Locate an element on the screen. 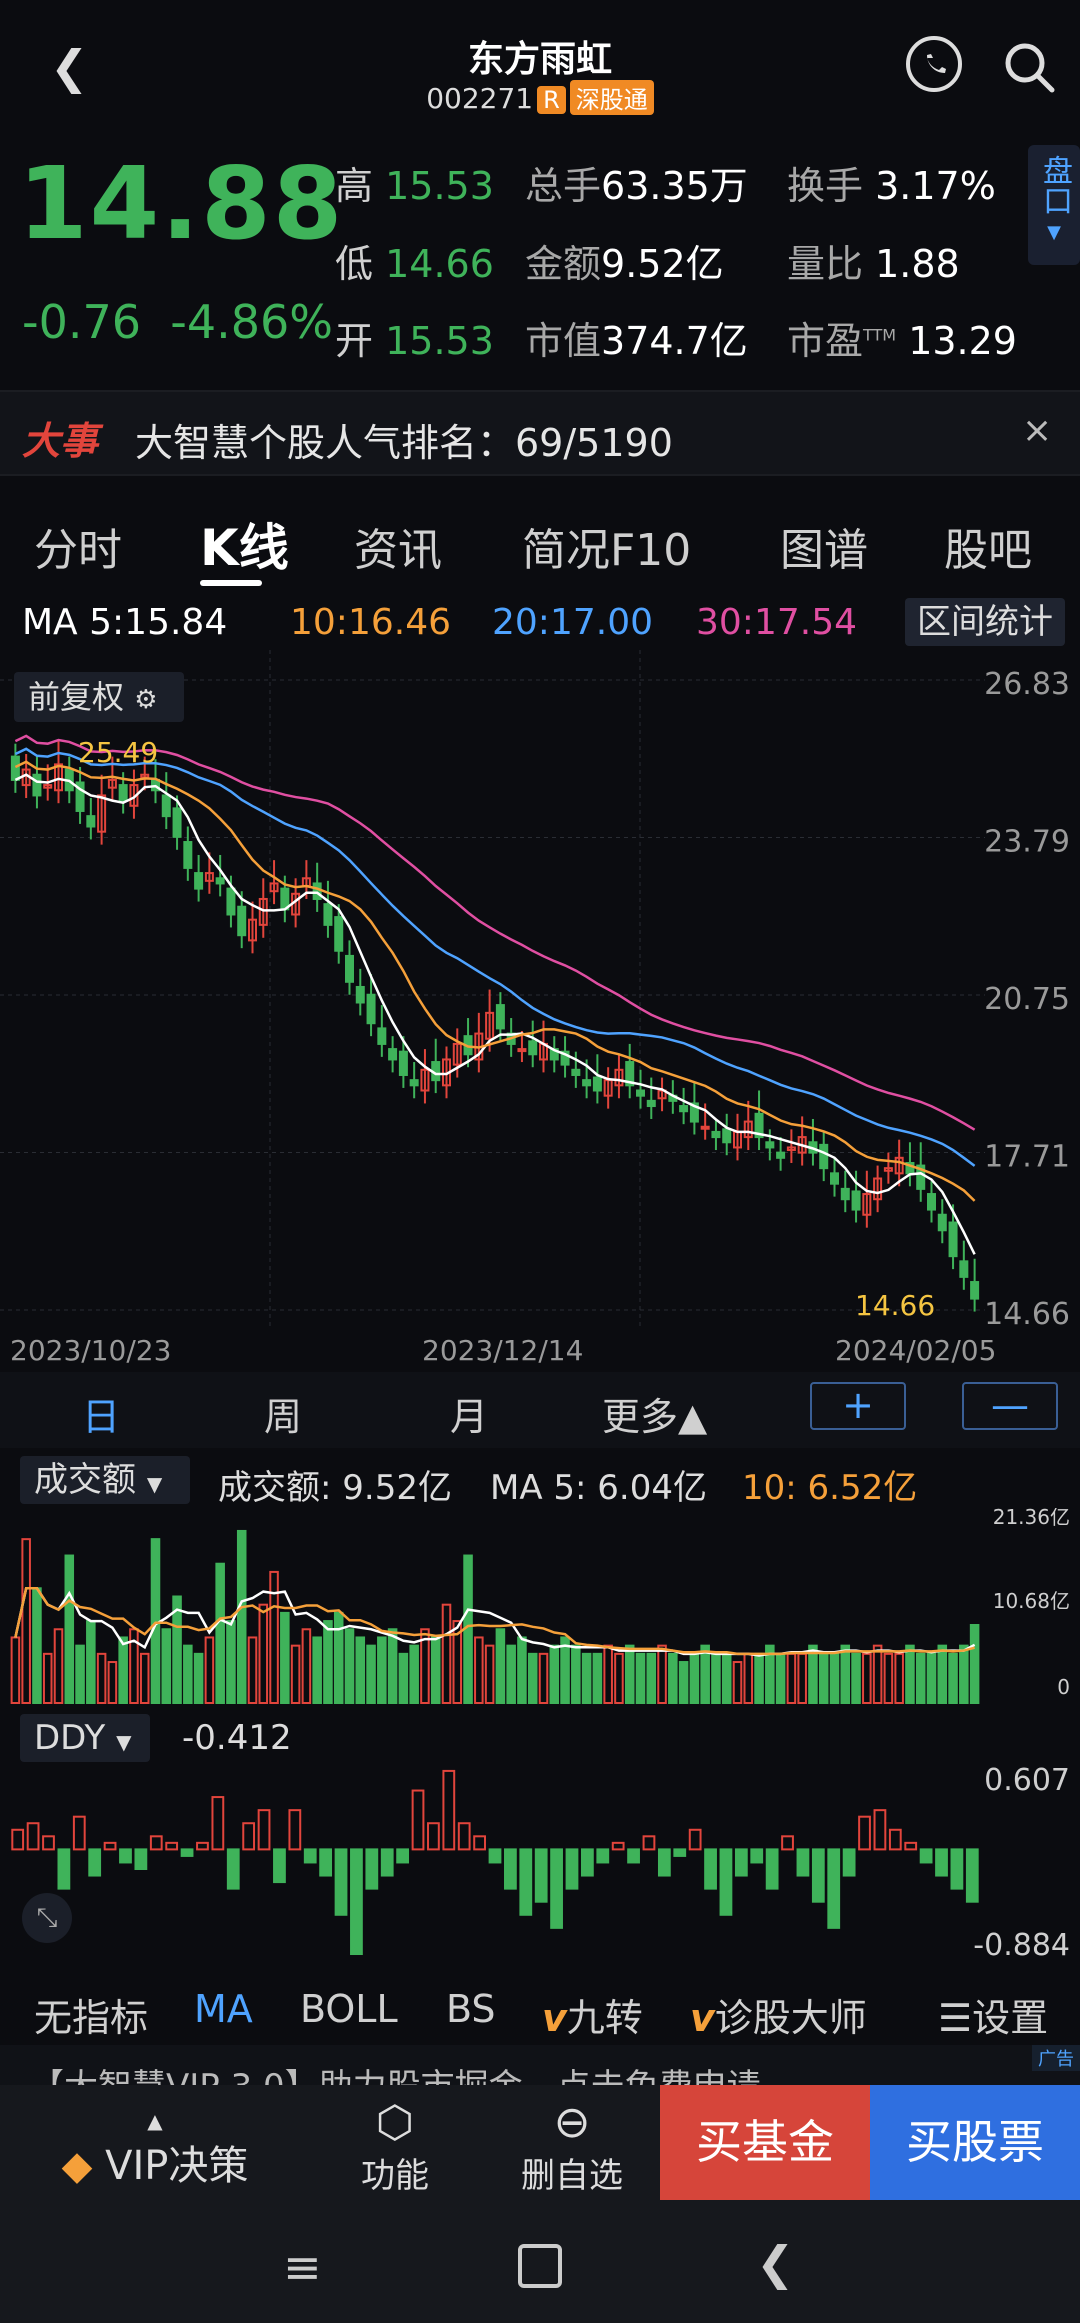 This screenshot has height=2323, width=1080. remove-watchlist-label: 删自选 is located at coordinates (572, 2176).